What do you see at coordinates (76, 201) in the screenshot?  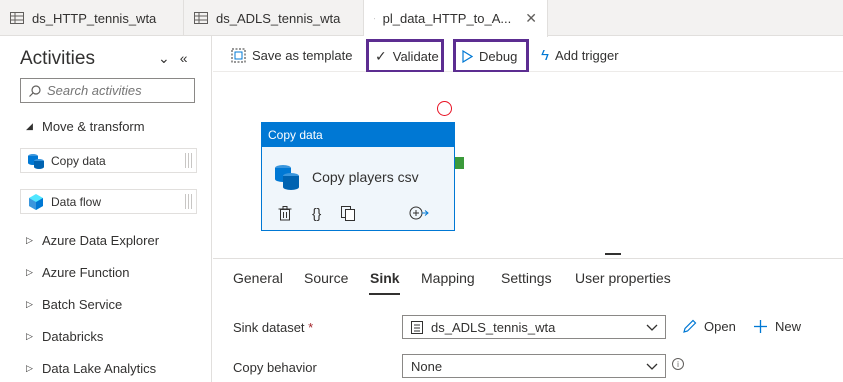 I see `activity-label: Data flow` at bounding box center [76, 201].